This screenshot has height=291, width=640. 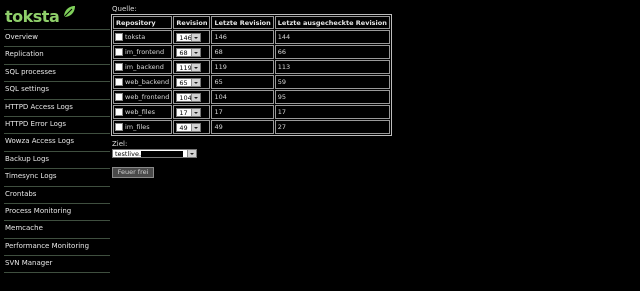 I want to click on repo-name: im_files, so click(x=137, y=127).